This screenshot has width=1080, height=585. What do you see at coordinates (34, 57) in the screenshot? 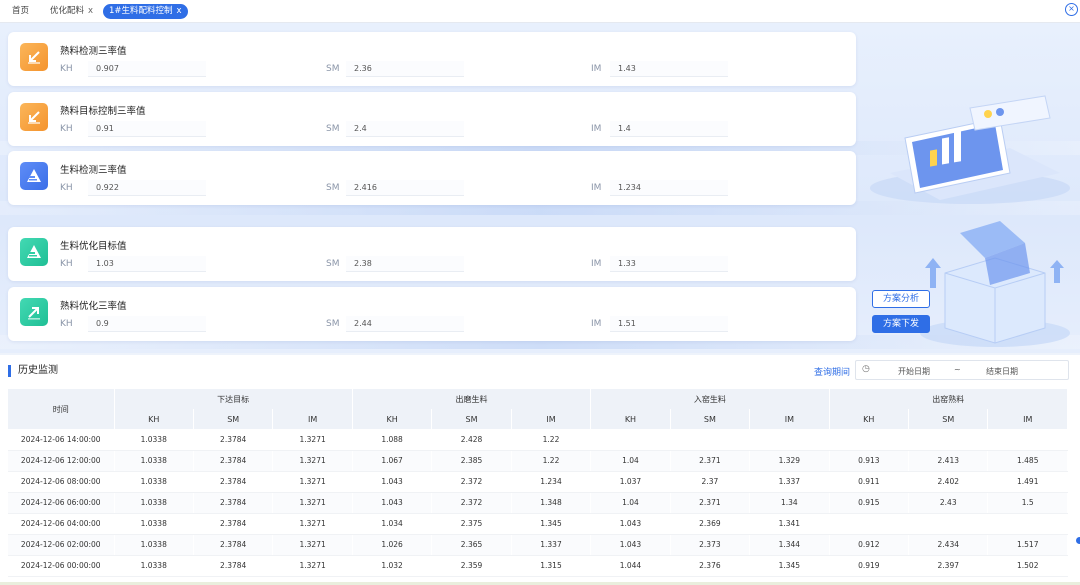
I see `arrow-down-left-icon` at bounding box center [34, 57].